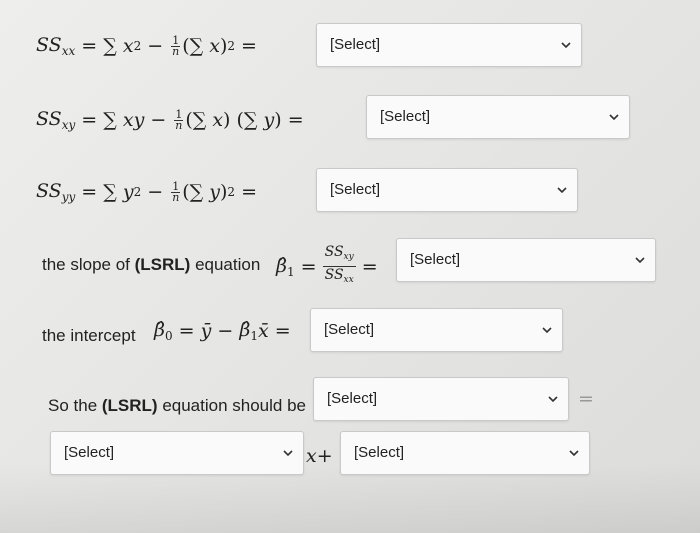 The image size is (700, 533). I want to click on ssxy-formula: SSxy = ∑ xy − 1n (∑ x) (∑ y) =, so click(170, 119).